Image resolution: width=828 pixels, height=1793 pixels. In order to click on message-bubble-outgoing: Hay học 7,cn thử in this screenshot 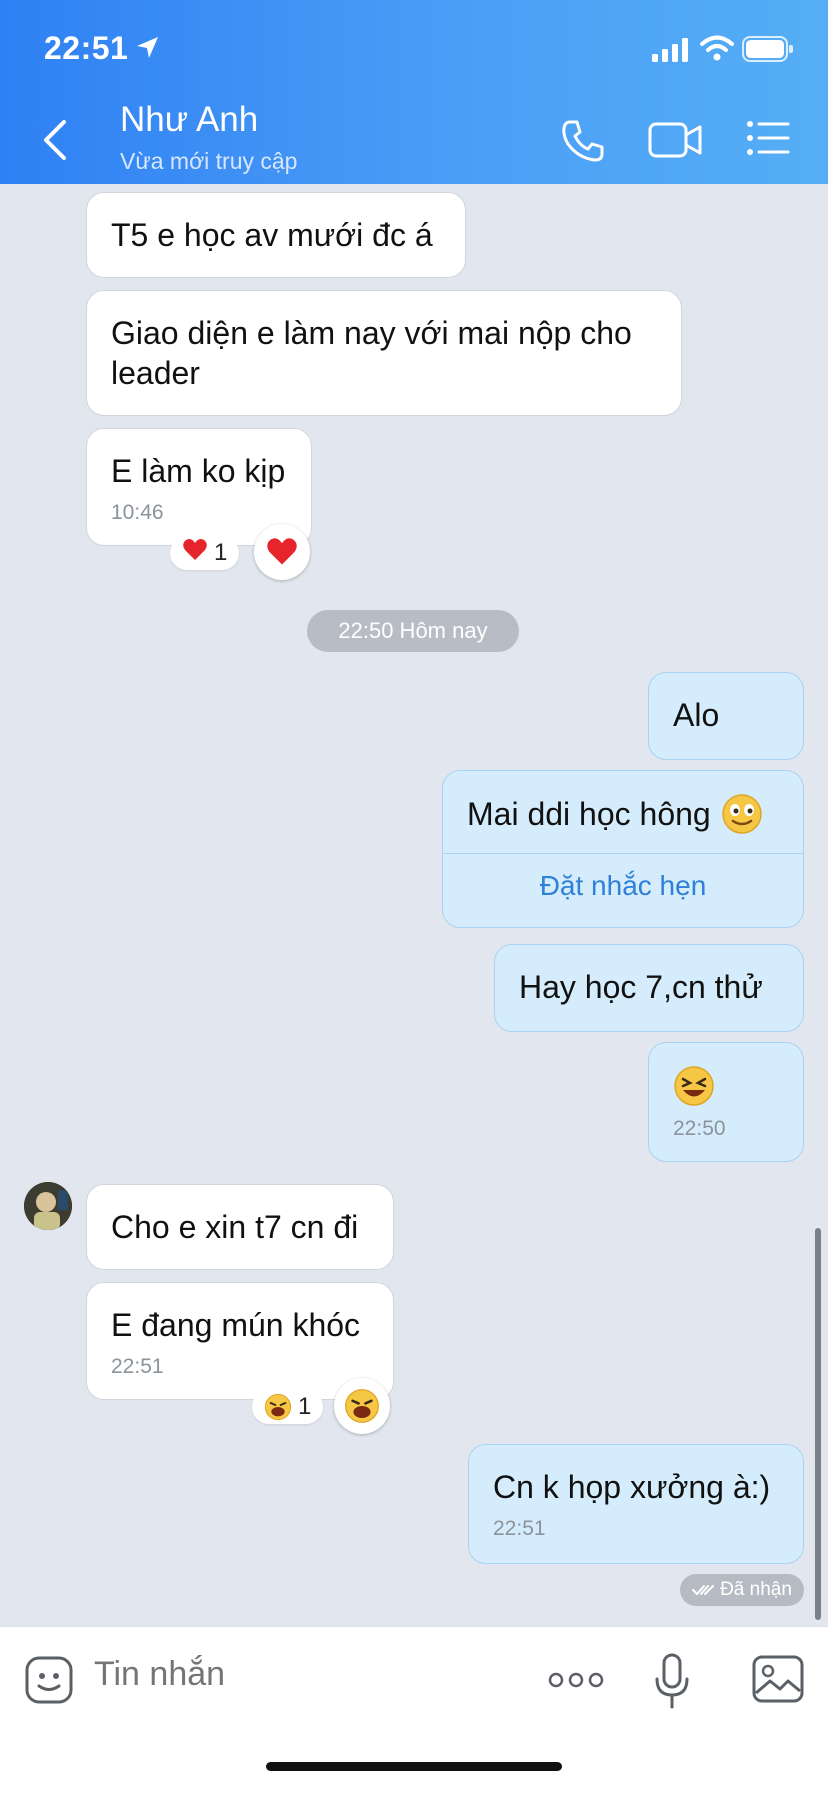, I will do `click(649, 988)`.